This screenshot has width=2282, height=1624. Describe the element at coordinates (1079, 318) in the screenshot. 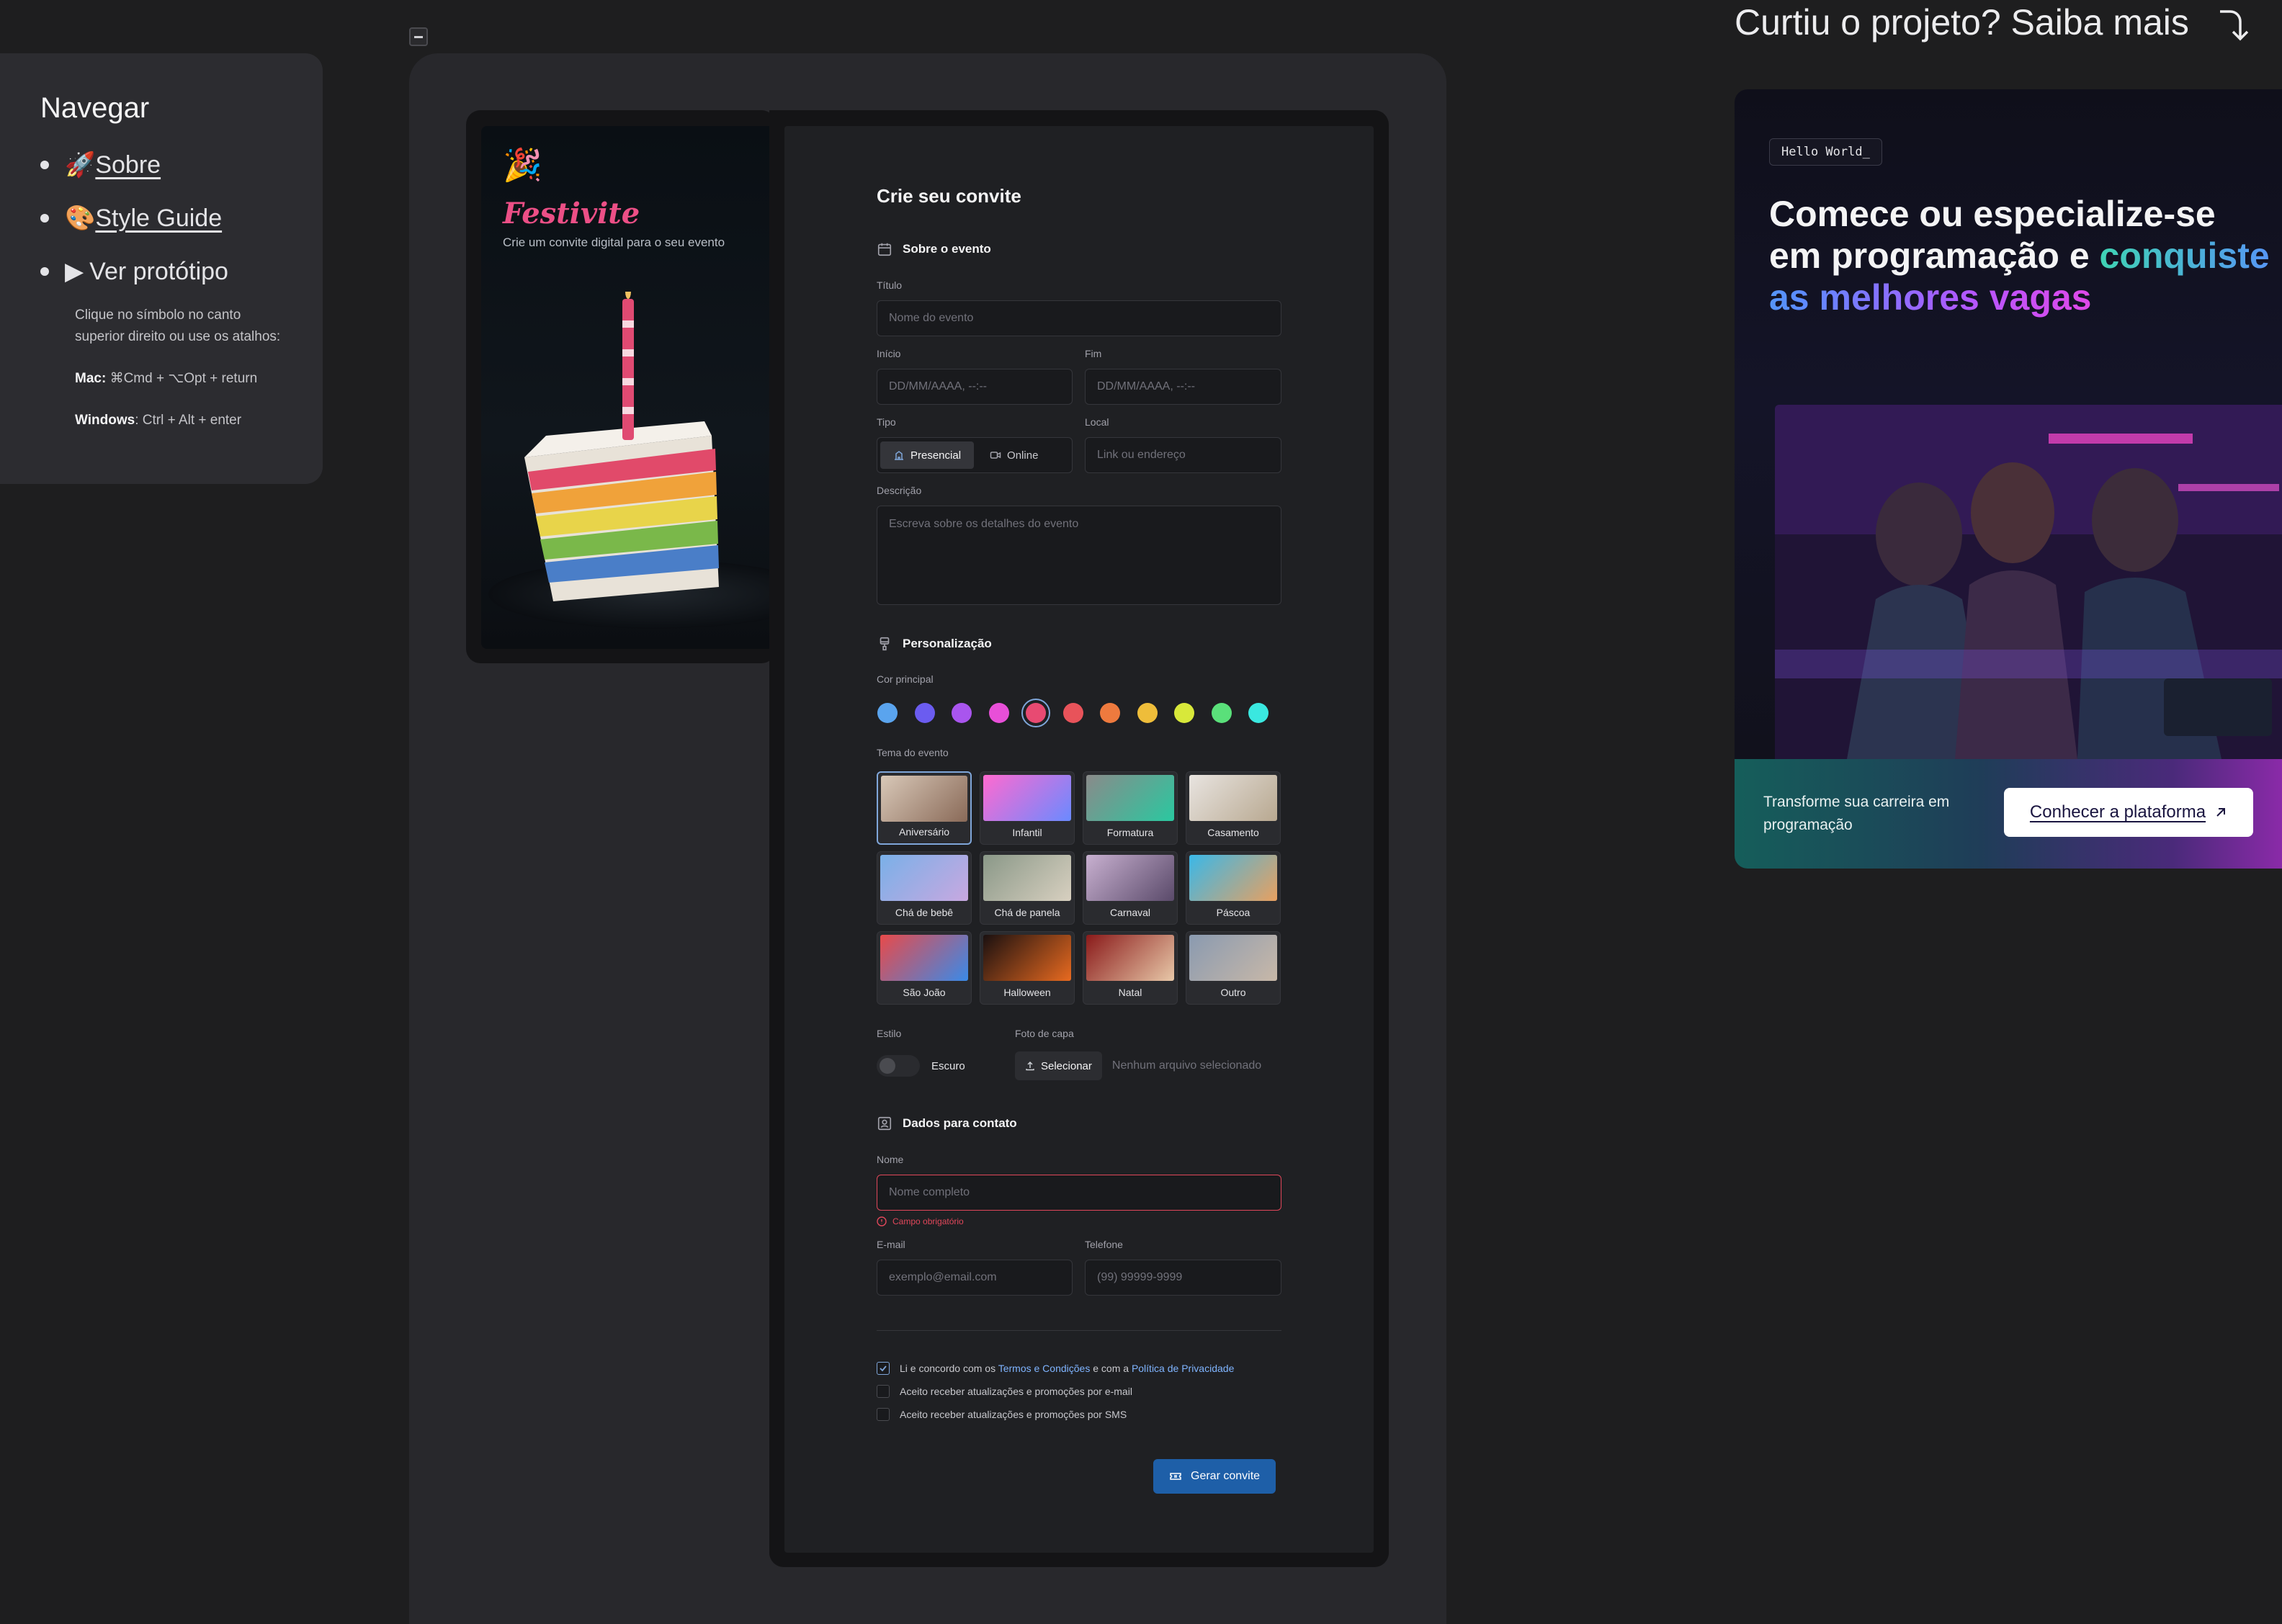

I see `title-input: Nome do evento` at that location.